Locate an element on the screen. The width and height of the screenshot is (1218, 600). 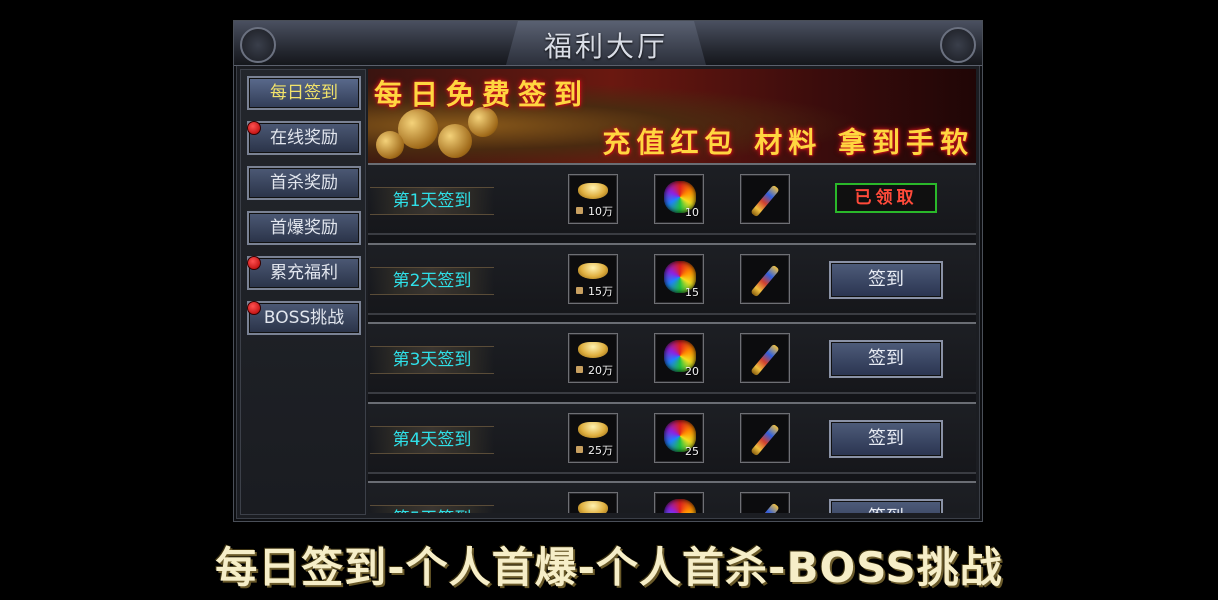
gem-icon is located at coordinates (680, 506).